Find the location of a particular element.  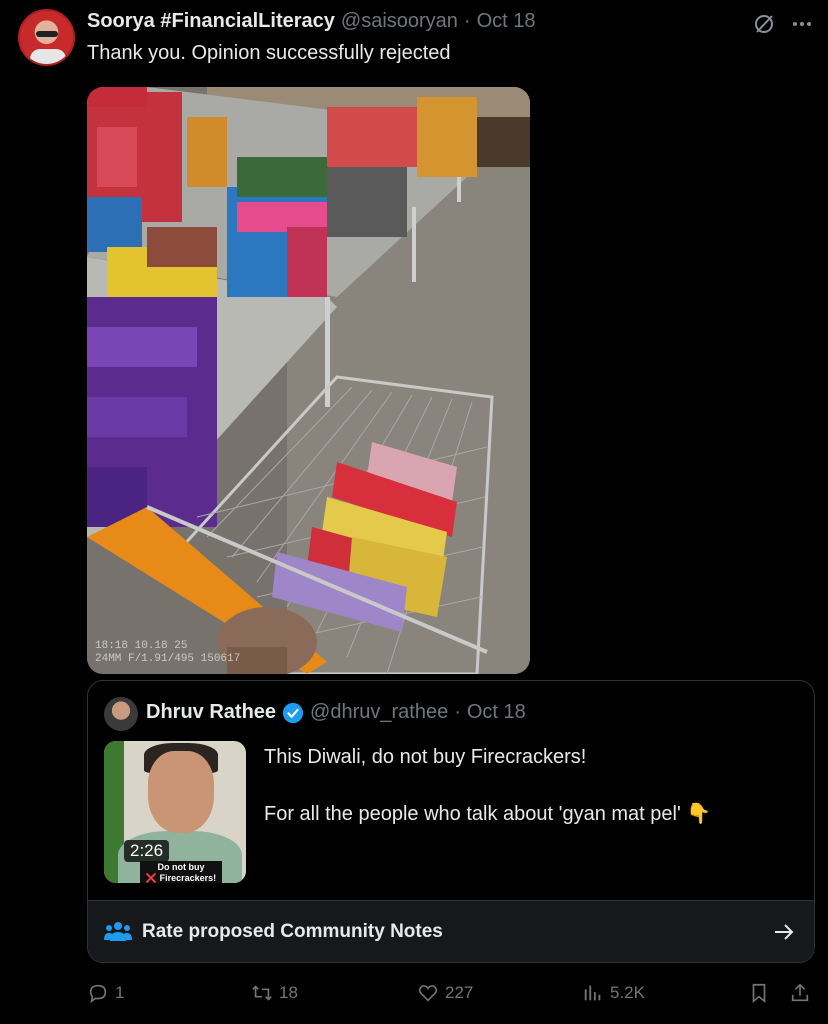

quoted-video-thumbnail: 2:26 Do not buy ❌ Firecrackers! ❌ is located at coordinates (175, 812).